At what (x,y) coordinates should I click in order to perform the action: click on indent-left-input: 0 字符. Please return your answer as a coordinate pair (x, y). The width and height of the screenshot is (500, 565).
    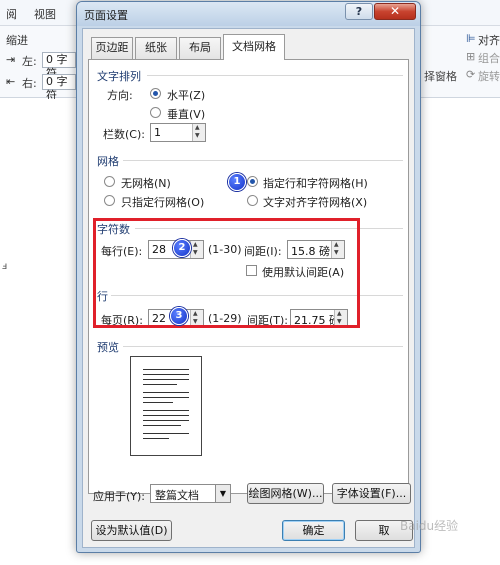
    Looking at the image, I should click on (59, 66).